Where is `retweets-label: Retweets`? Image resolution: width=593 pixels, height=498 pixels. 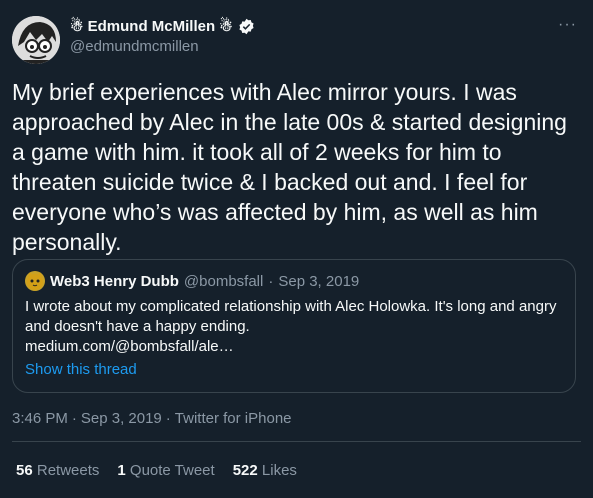 retweets-label: Retweets is located at coordinates (68, 470).